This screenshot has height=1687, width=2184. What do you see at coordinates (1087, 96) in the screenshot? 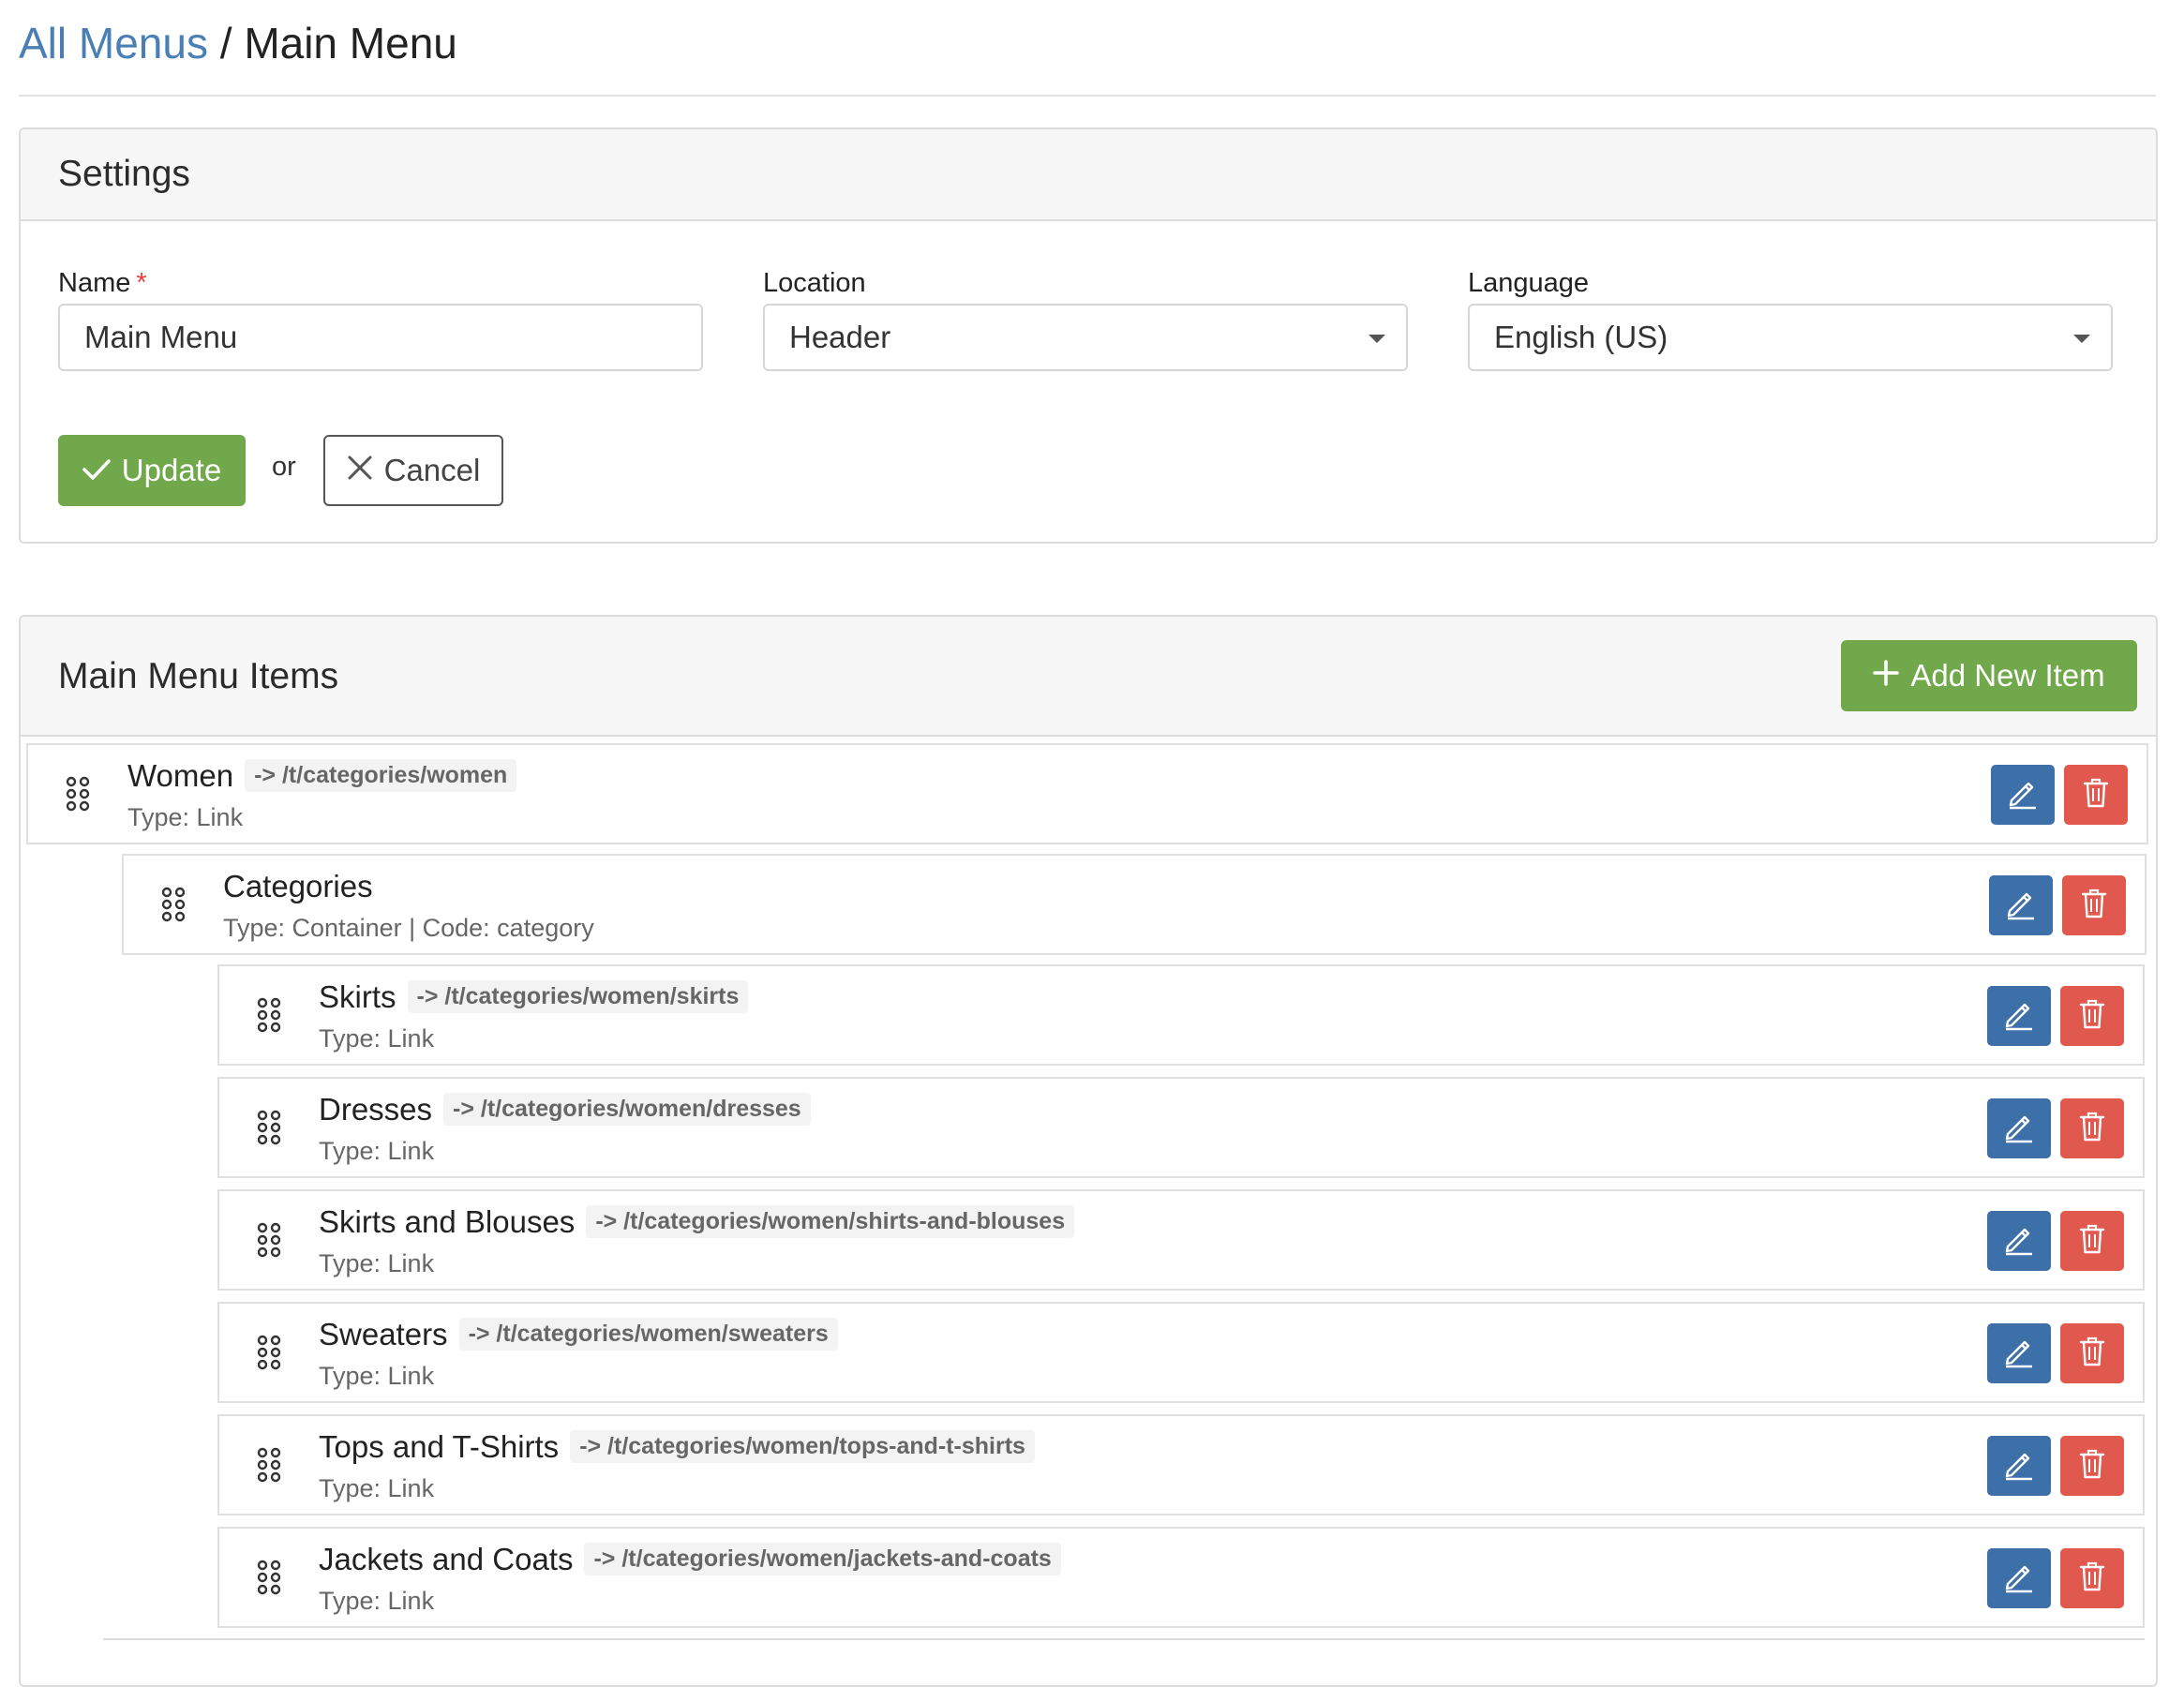
I see `header-divider` at bounding box center [1087, 96].